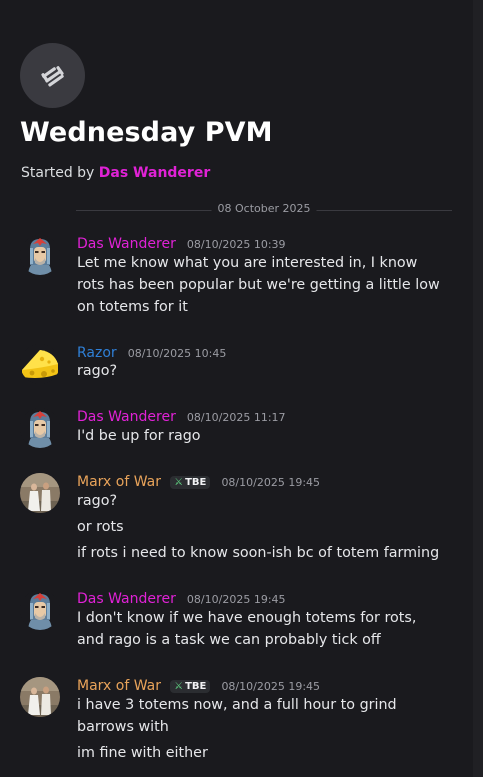 This screenshot has width=483, height=777. Describe the element at coordinates (177, 353) in the screenshot. I see `timestamp: 08/10/2025 10:45` at that location.